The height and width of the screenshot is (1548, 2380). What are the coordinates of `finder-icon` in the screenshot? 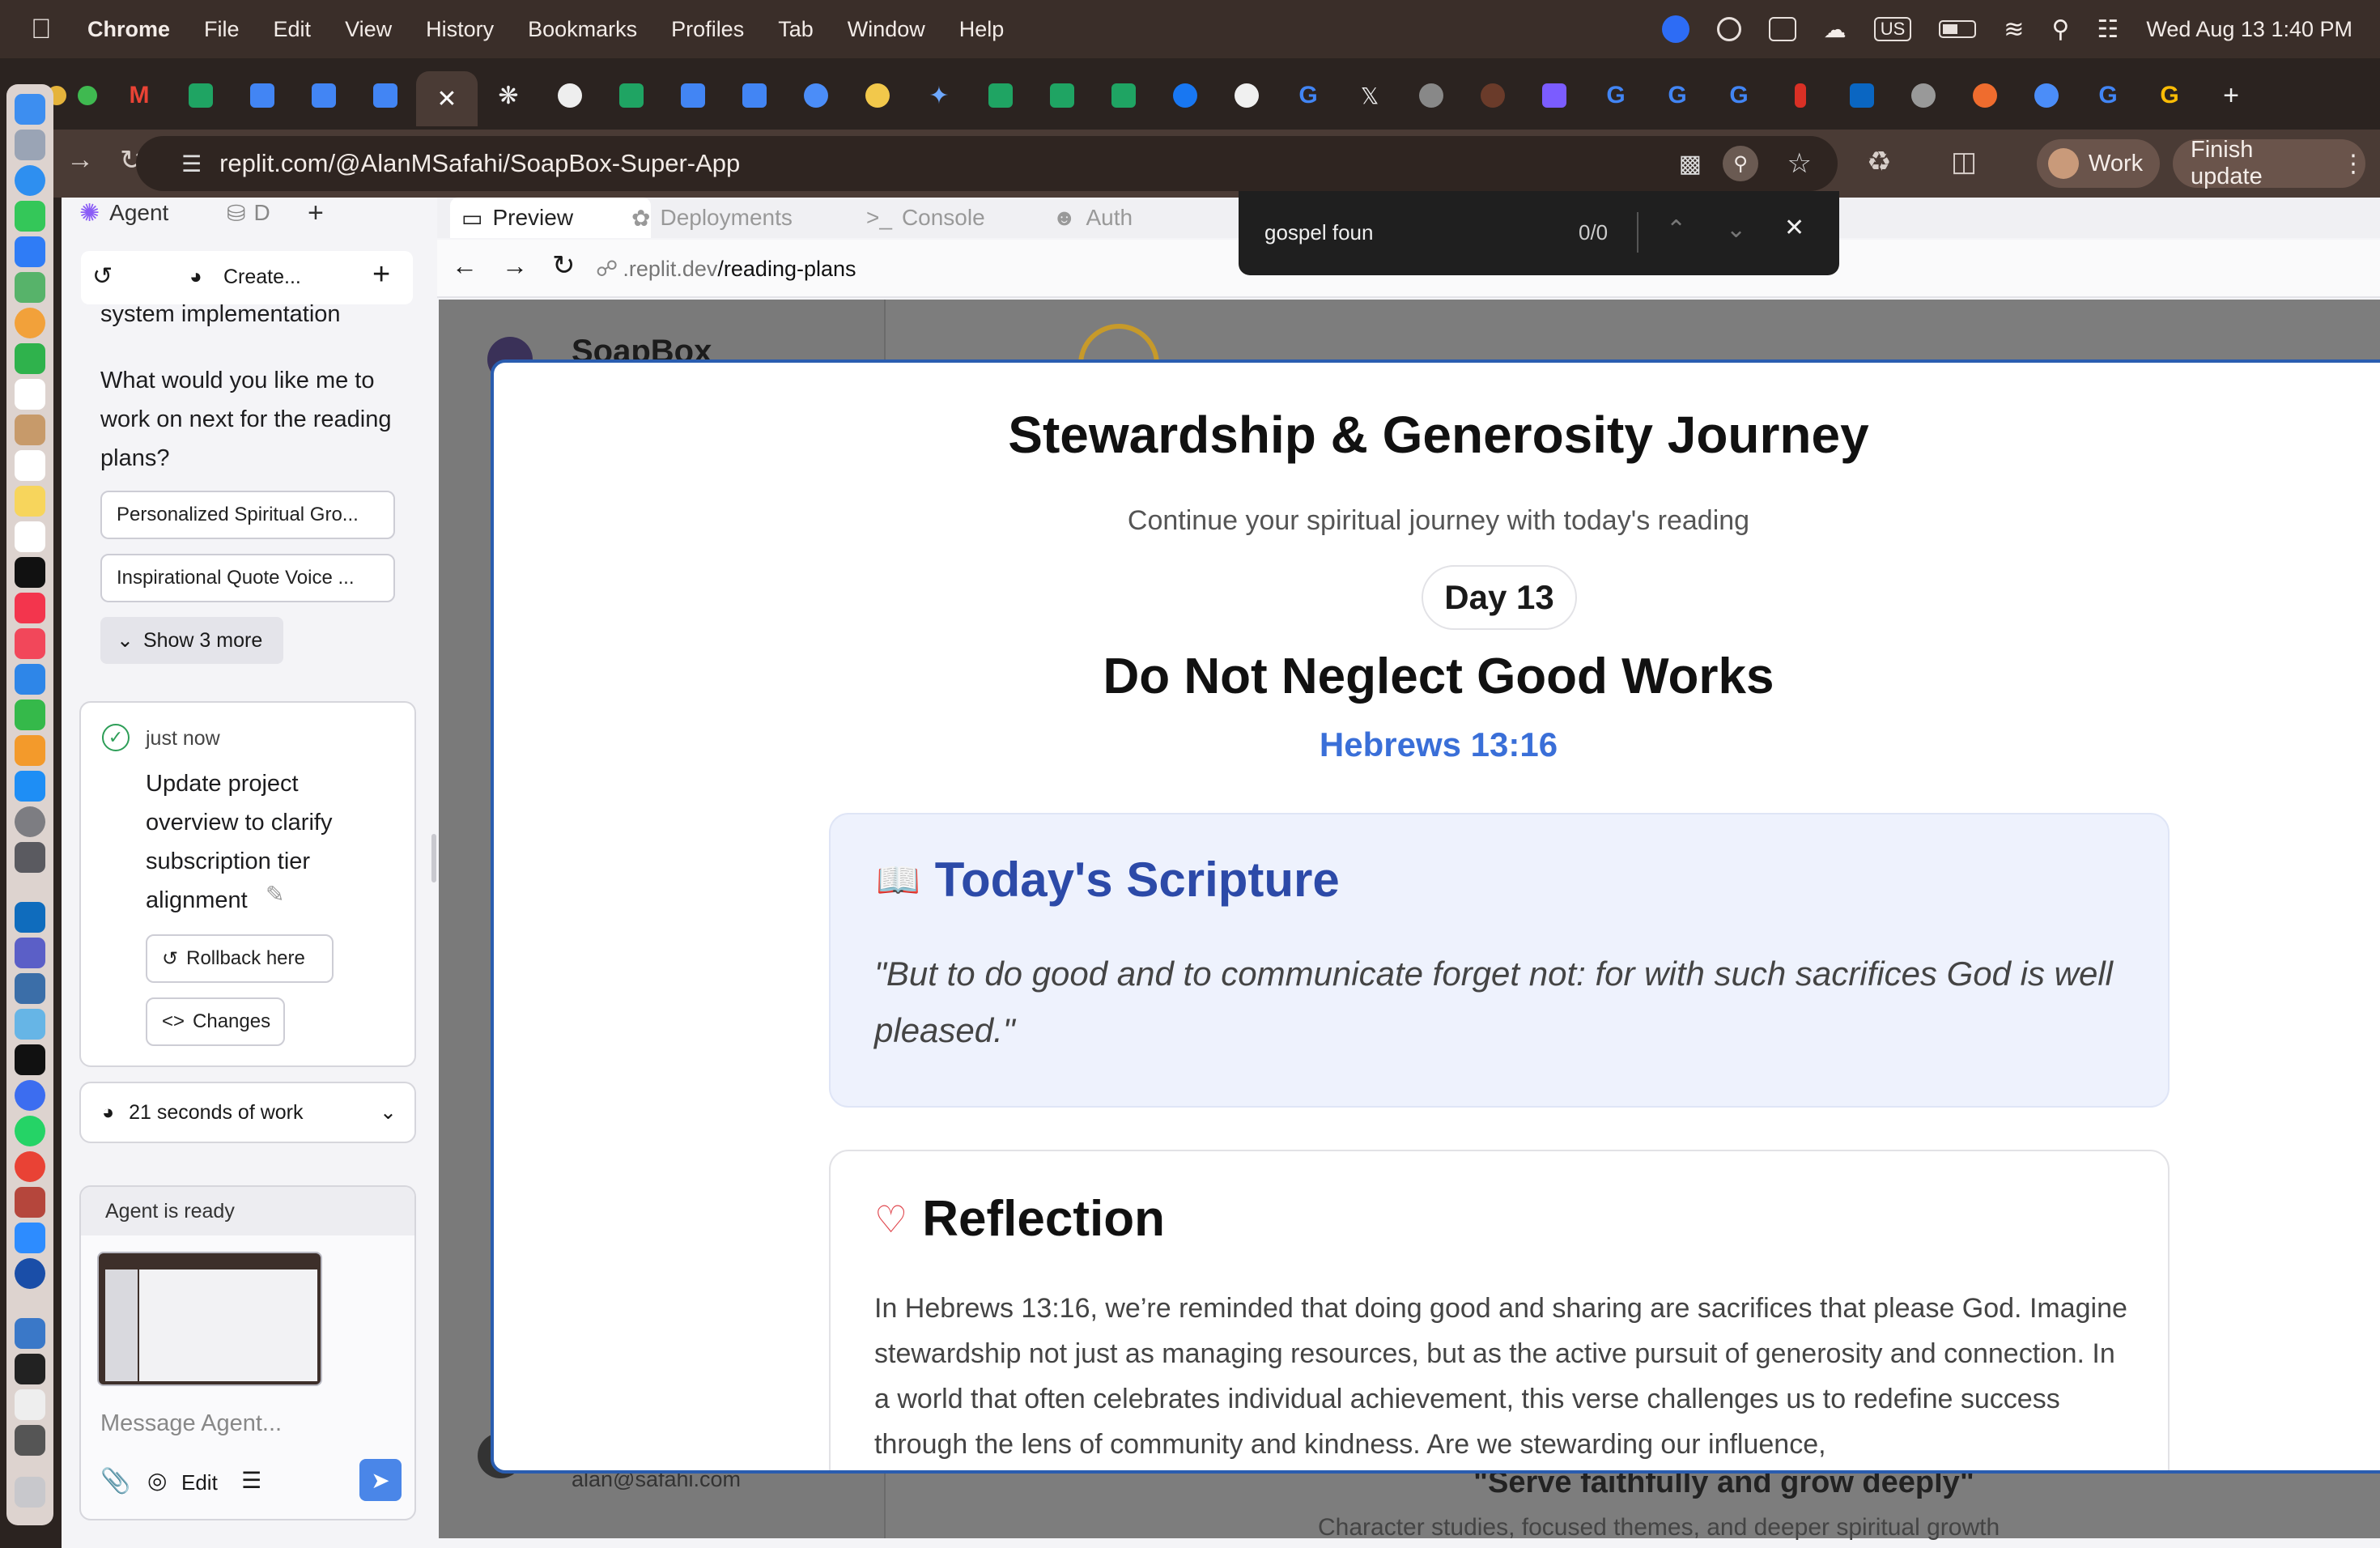 It's located at (30, 109).